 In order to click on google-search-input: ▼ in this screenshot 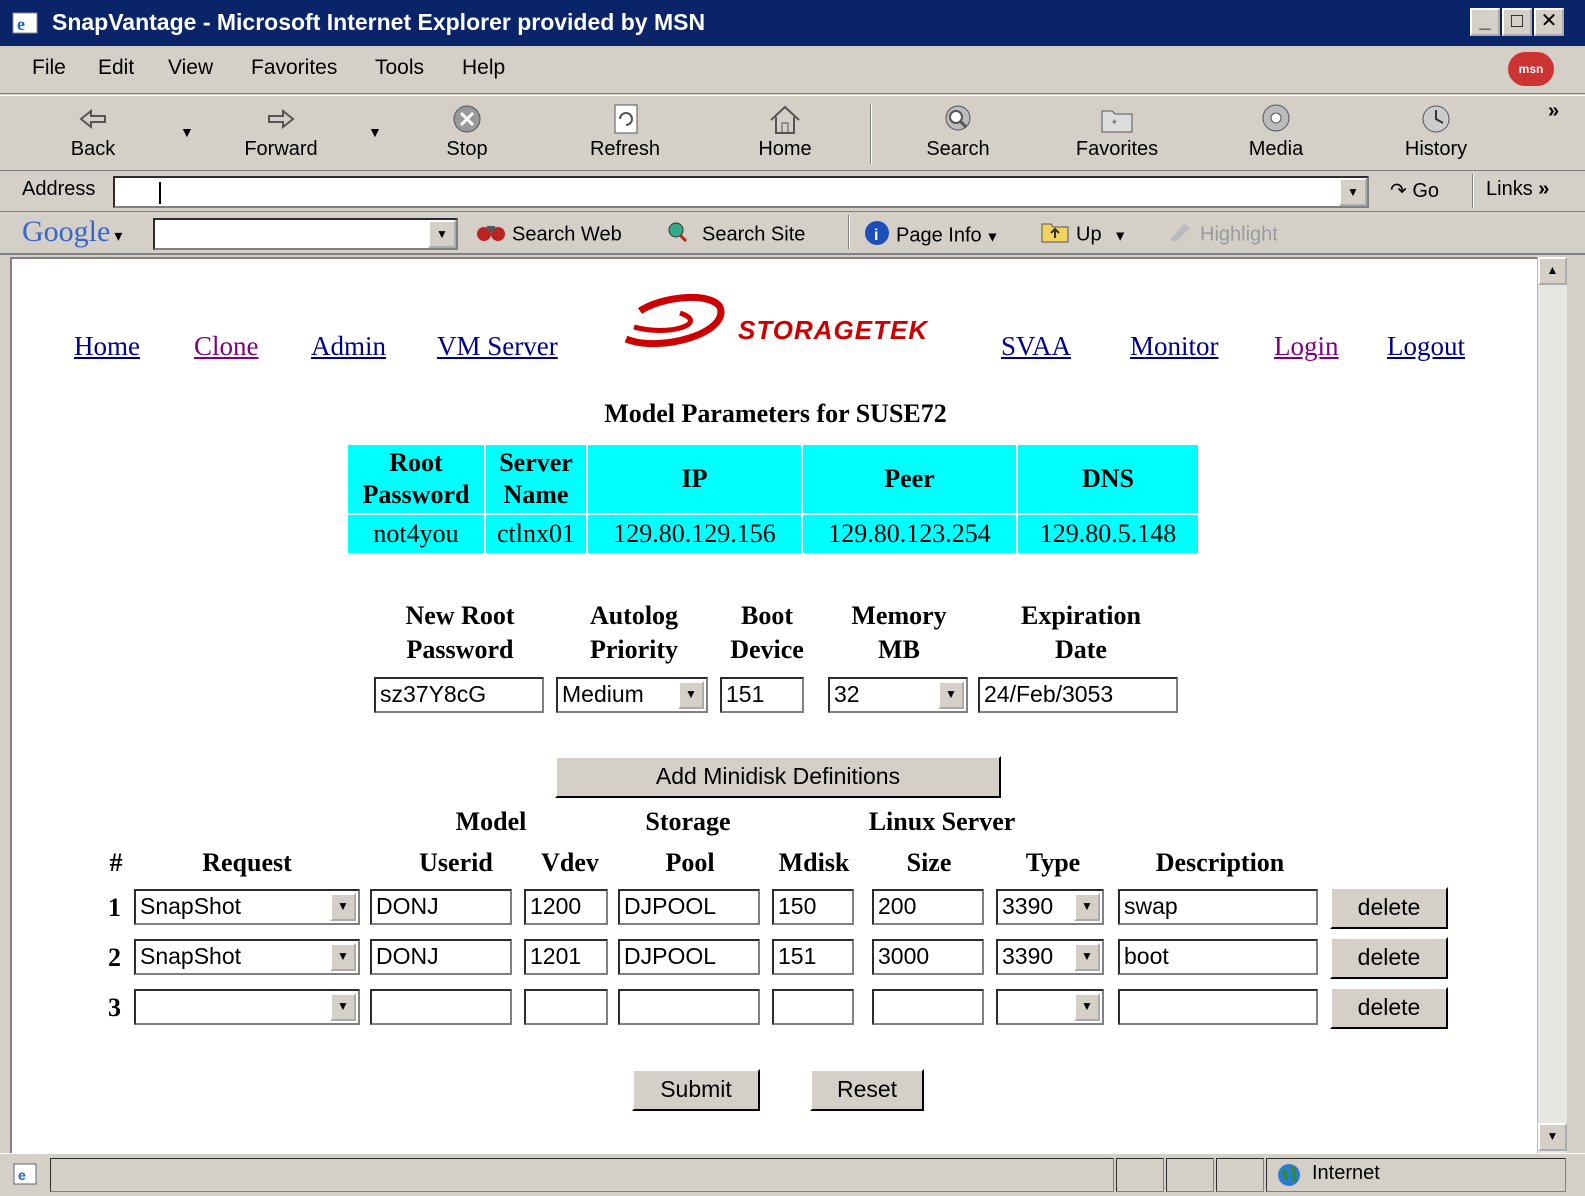, I will do `click(305, 234)`.